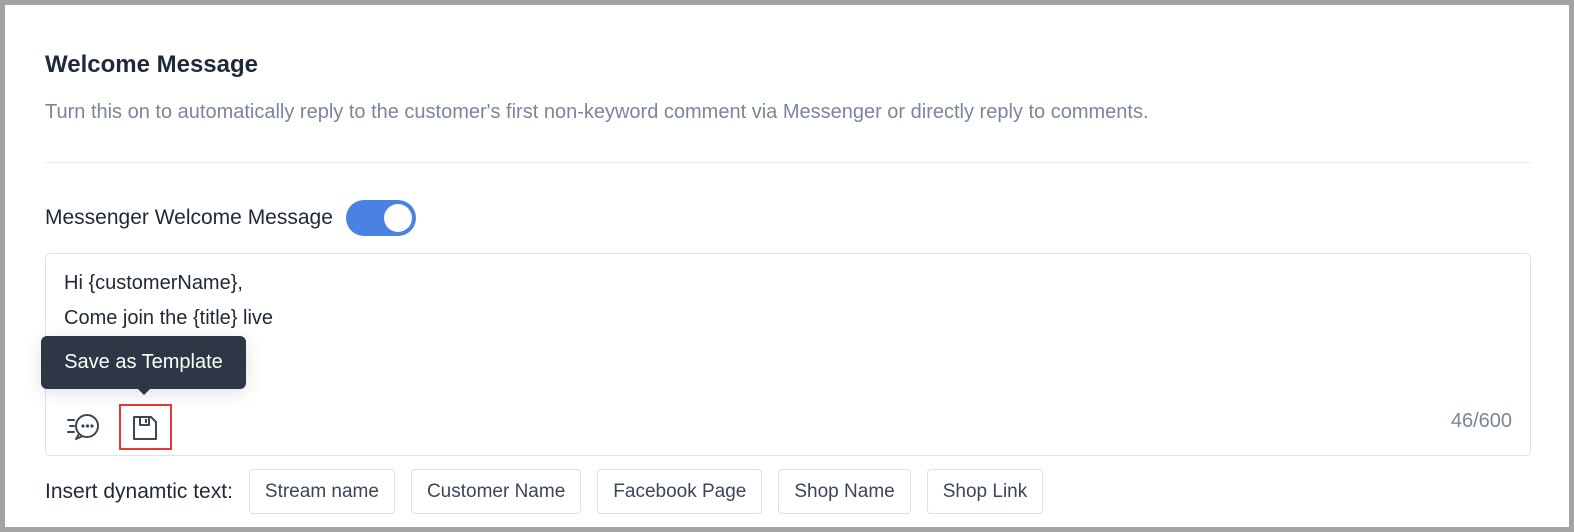 Image resolution: width=1574 pixels, height=532 pixels. What do you see at coordinates (189, 217) in the screenshot?
I see `messenger-toggle-label: Messenger Welcome Message` at bounding box center [189, 217].